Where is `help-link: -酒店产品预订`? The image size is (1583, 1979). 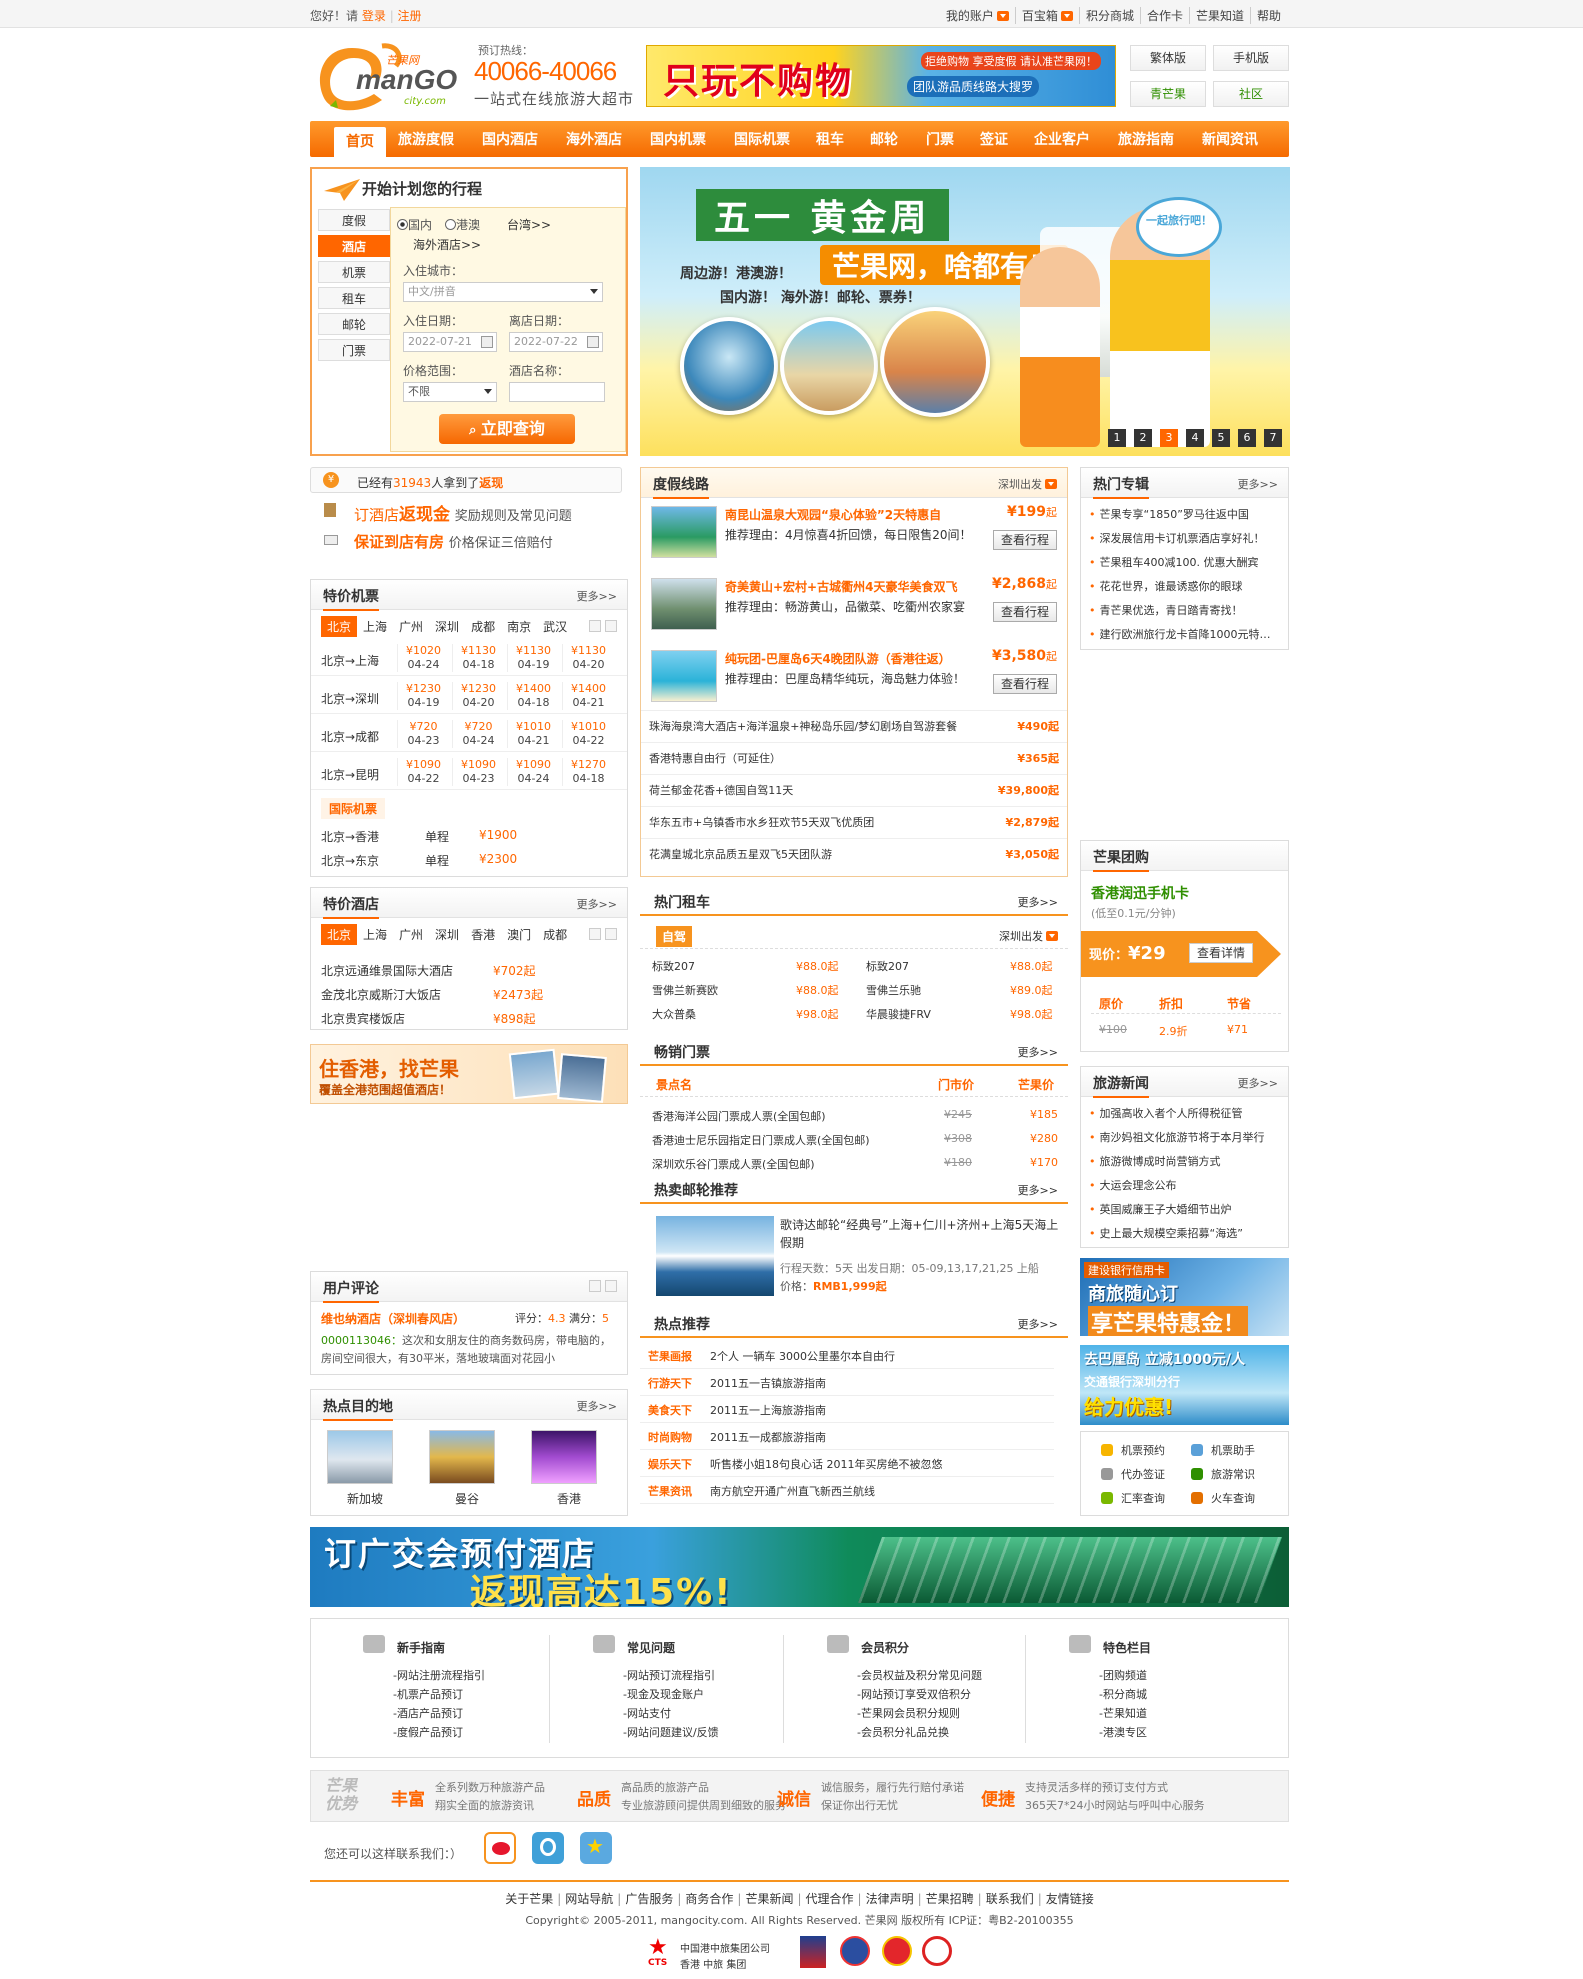
help-link: -酒店产品预订 is located at coordinates (428, 1713).